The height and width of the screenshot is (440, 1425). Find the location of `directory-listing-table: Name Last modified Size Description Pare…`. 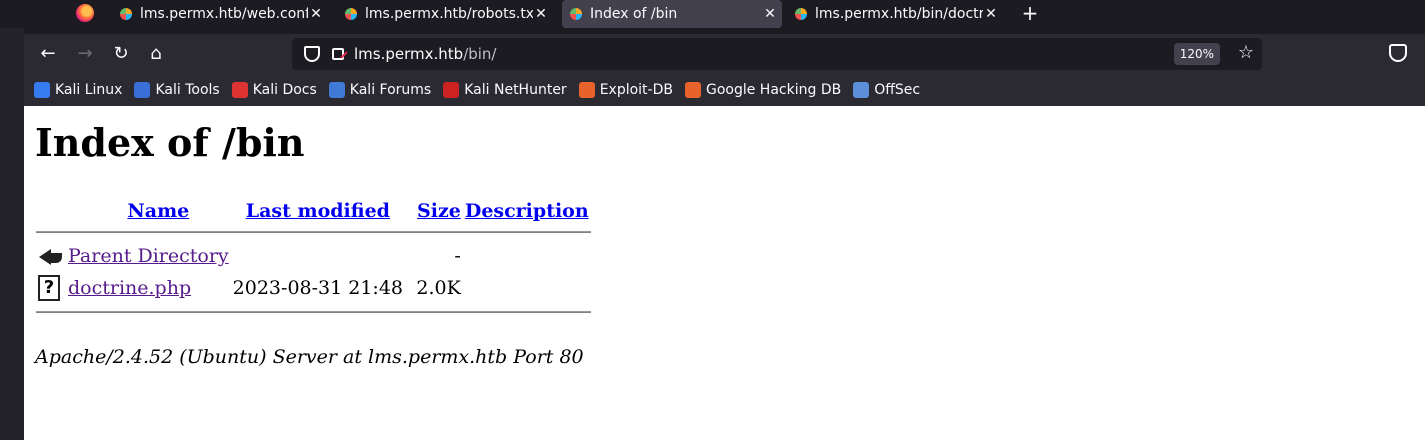

directory-listing-table: Name Last modified Size Description Pare… is located at coordinates (313, 259).